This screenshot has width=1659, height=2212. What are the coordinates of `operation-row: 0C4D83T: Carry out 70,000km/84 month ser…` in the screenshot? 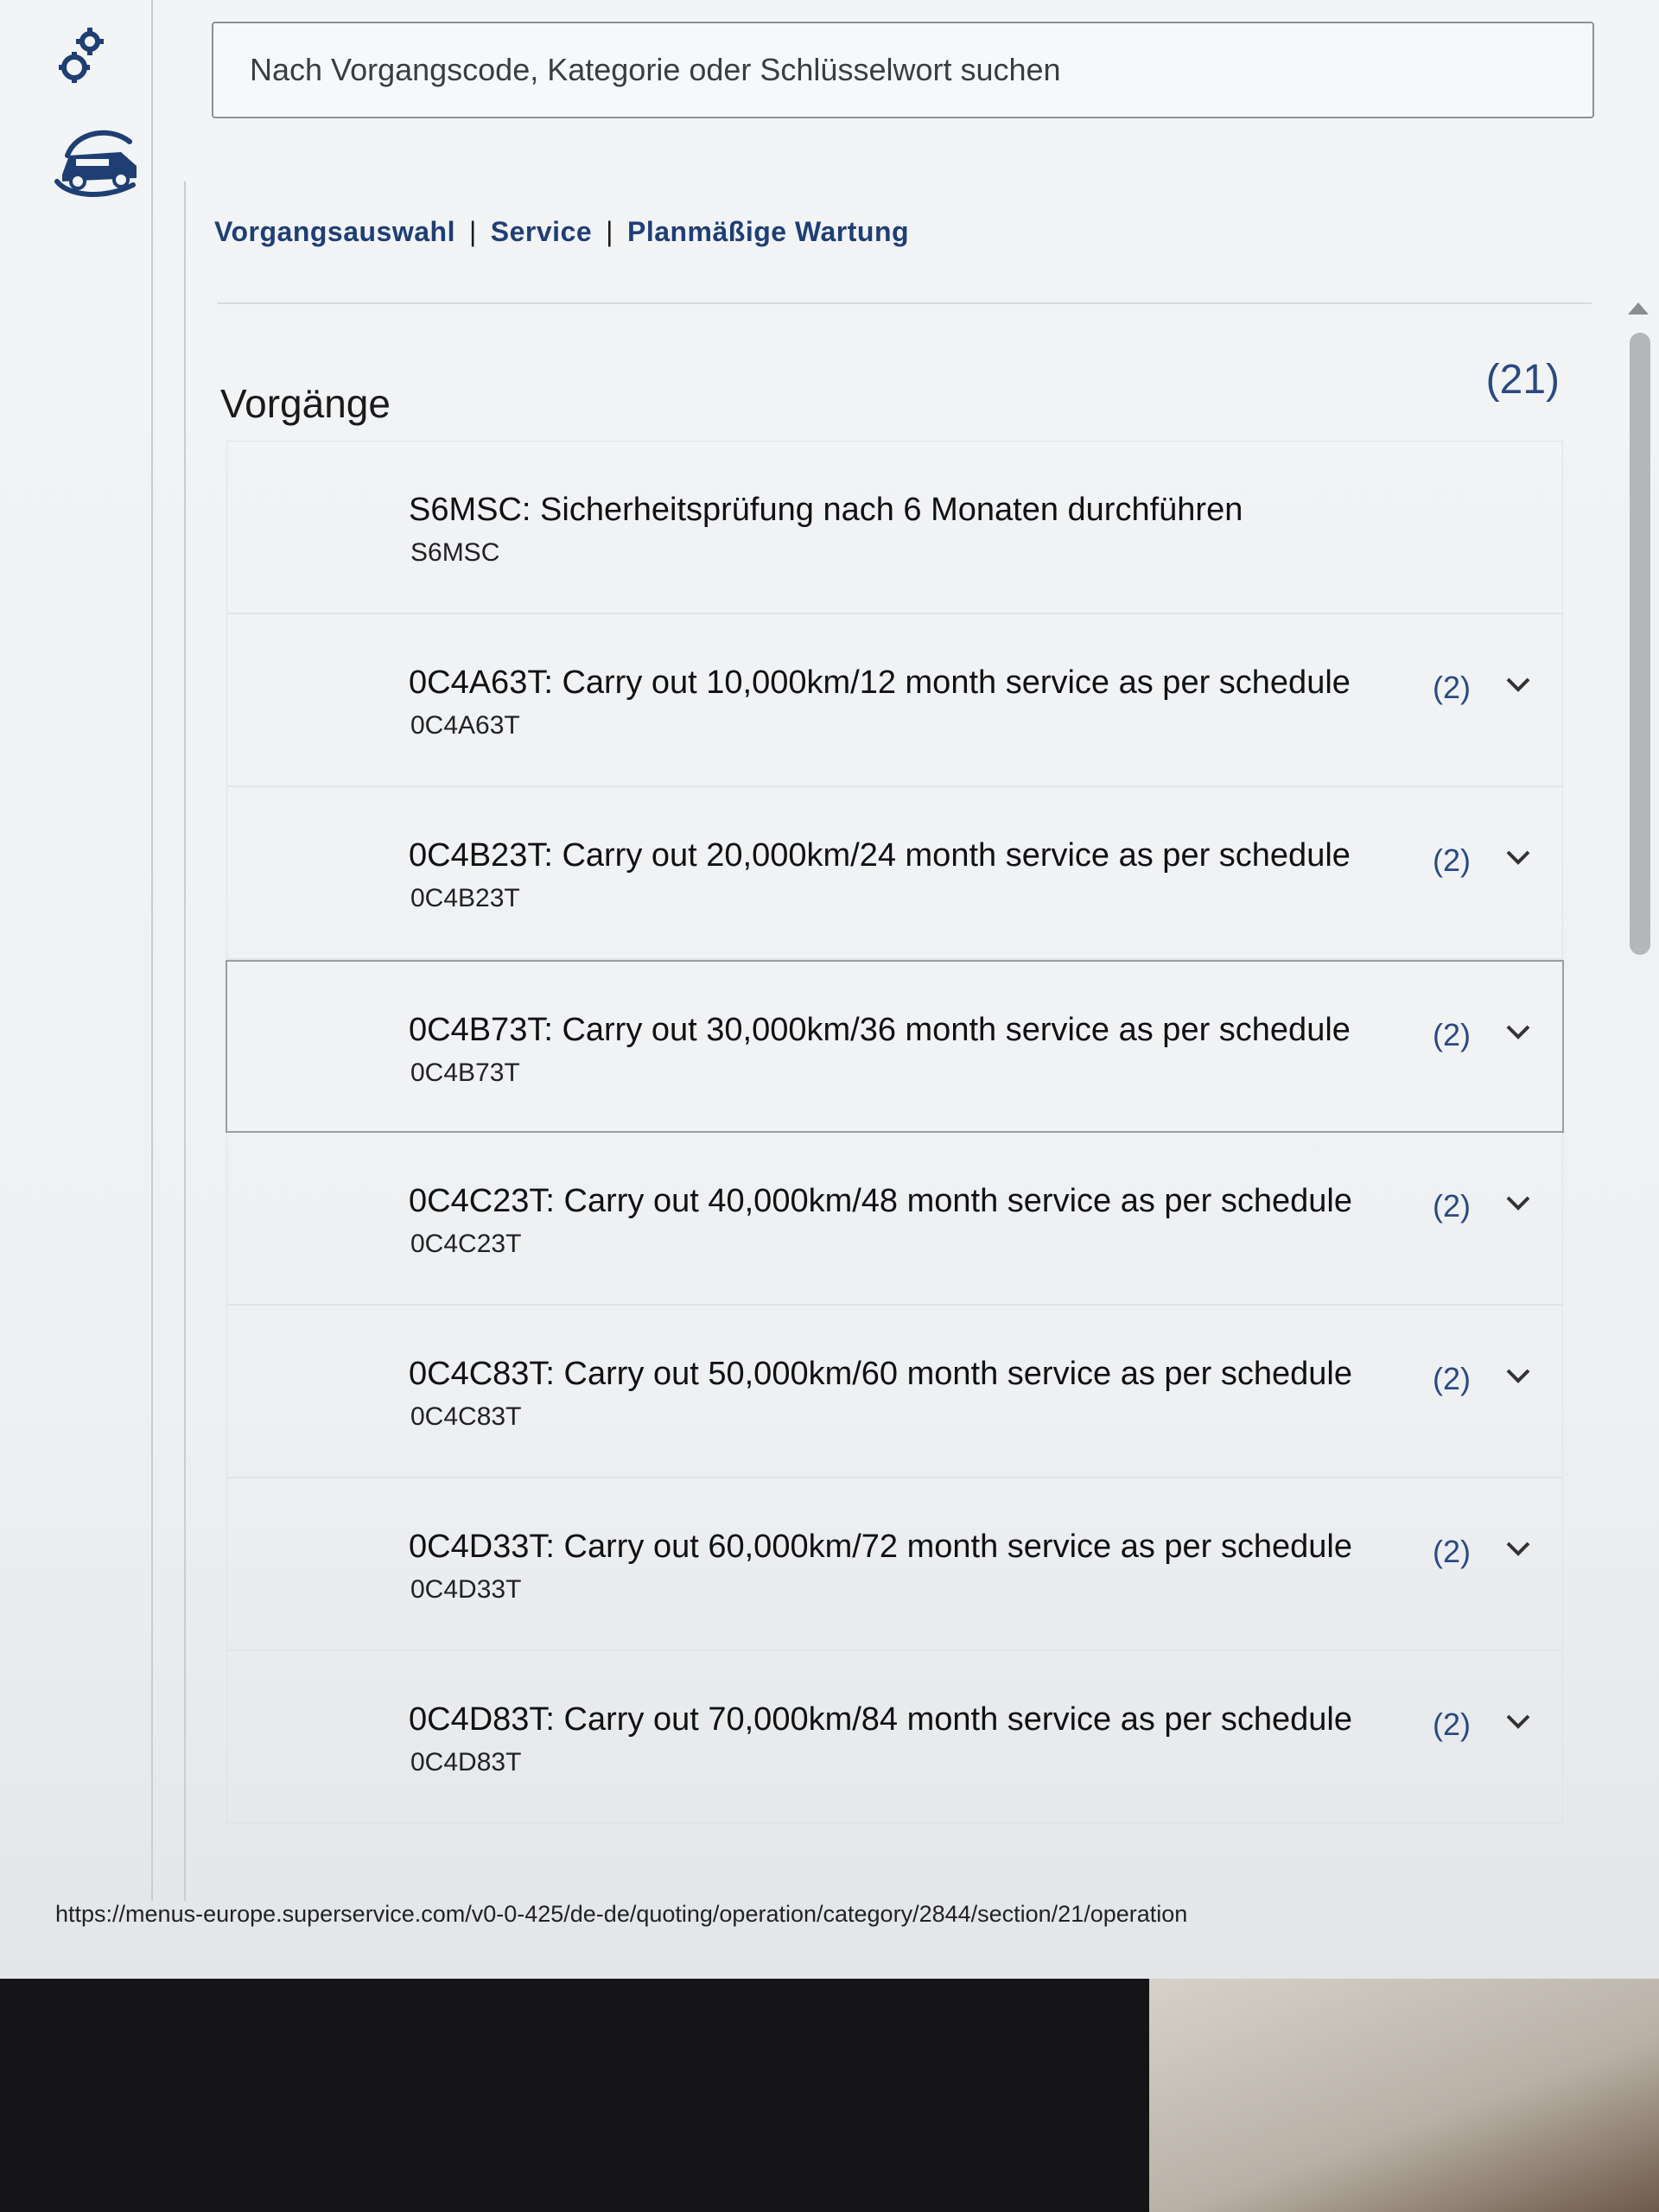 It's located at (894, 1737).